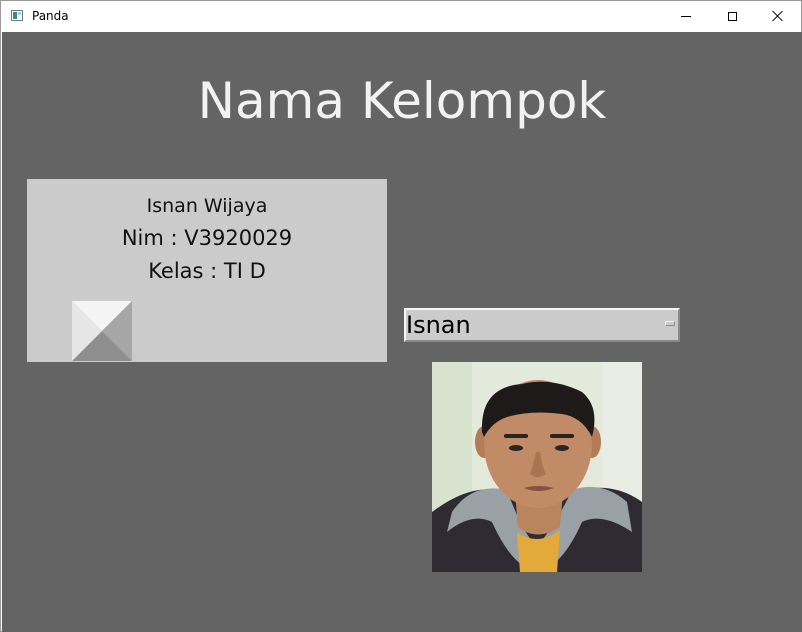  I want to click on member-info-card: Isnan Wijaya Nim : V3920029 Kelas : TI D, so click(207, 270).